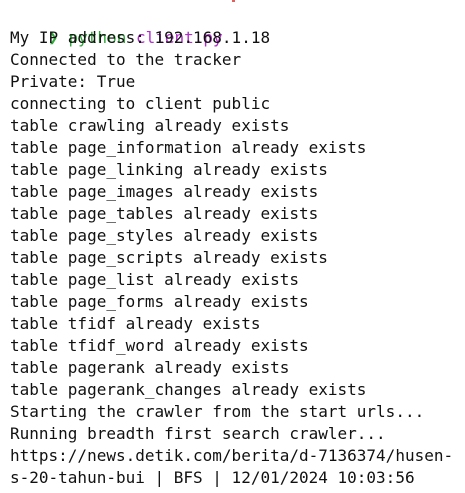  Describe the element at coordinates (188, 147) in the screenshot. I see `output-line: table page_information already exists` at that location.